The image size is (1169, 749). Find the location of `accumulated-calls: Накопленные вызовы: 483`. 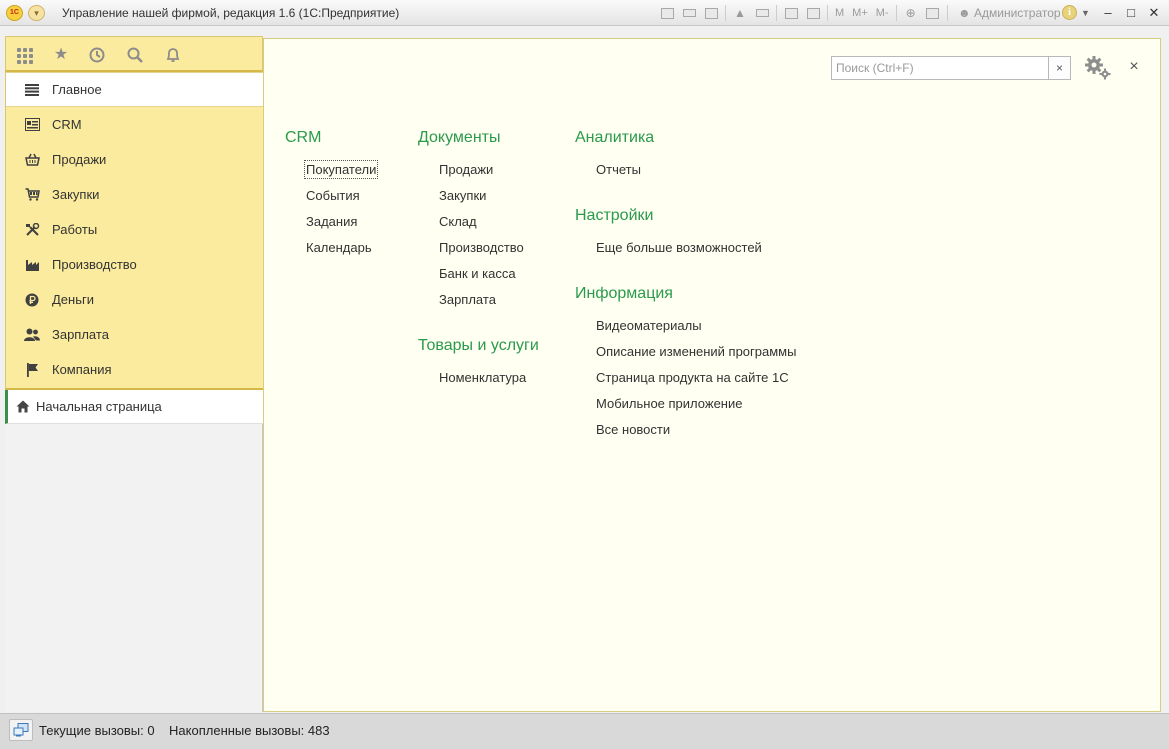

accumulated-calls: Накопленные вызовы: 483 is located at coordinates (249, 730).